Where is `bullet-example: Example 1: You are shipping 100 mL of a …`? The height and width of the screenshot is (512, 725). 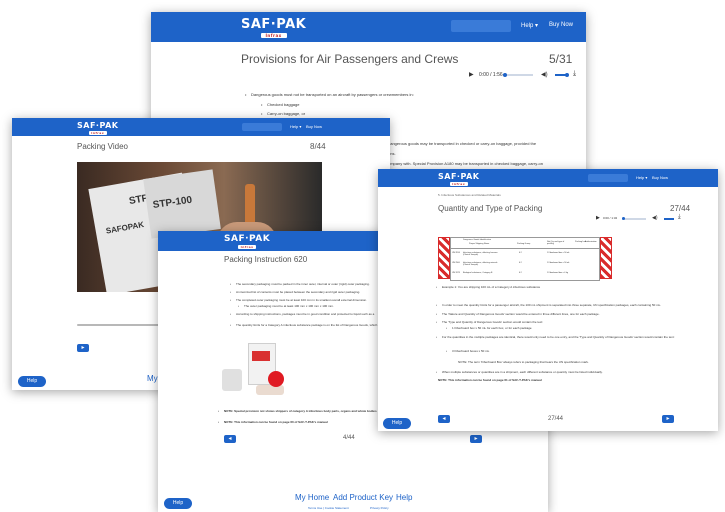 bullet-example: Example 1: You are shipping 100 mL of a … is located at coordinates (564, 287).